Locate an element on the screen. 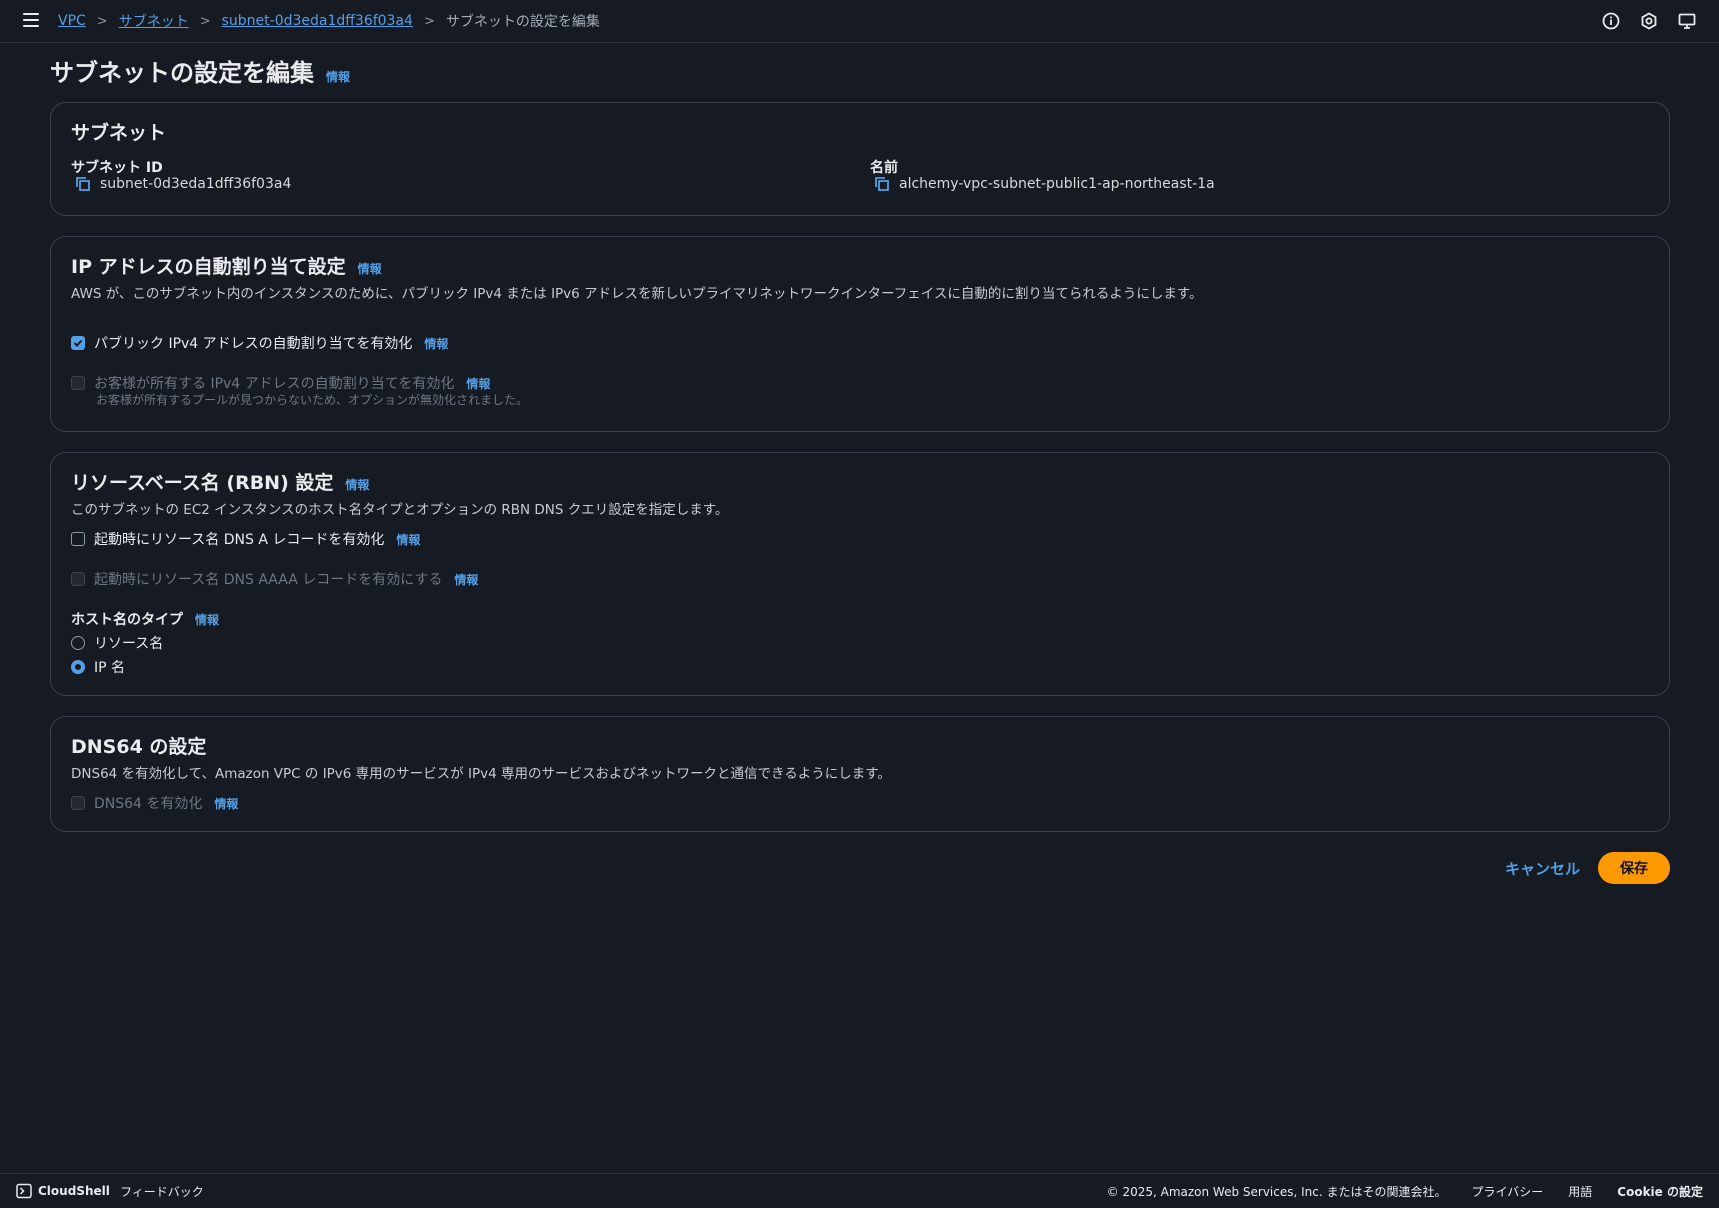 This screenshot has height=1208, width=1719. hostname-type-label: ホスト名のタイプ is located at coordinates (127, 620).